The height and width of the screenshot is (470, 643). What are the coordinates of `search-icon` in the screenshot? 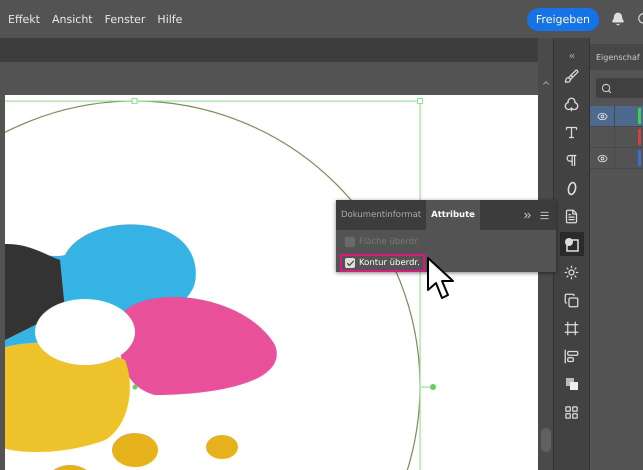 It's located at (606, 88).